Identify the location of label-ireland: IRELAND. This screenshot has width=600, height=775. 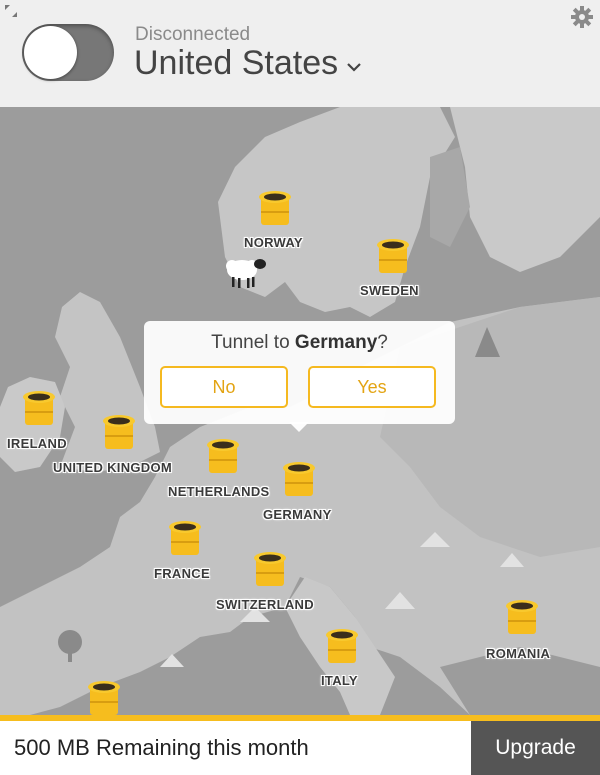
(37, 443).